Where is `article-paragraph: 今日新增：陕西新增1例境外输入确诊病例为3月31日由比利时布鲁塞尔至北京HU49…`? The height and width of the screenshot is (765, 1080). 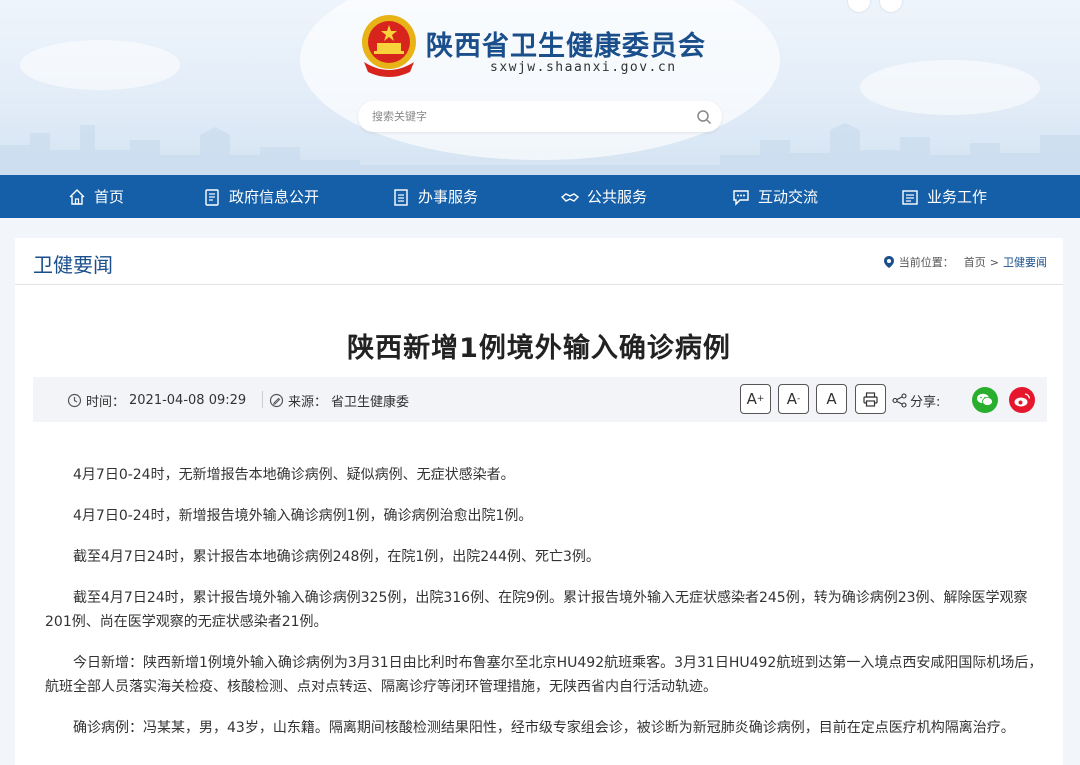
article-paragraph: 今日新增：陕西新增1例境外输入确诊病例为3月31日由比利时布鲁塞尔至北京HU49… is located at coordinates (544, 675).